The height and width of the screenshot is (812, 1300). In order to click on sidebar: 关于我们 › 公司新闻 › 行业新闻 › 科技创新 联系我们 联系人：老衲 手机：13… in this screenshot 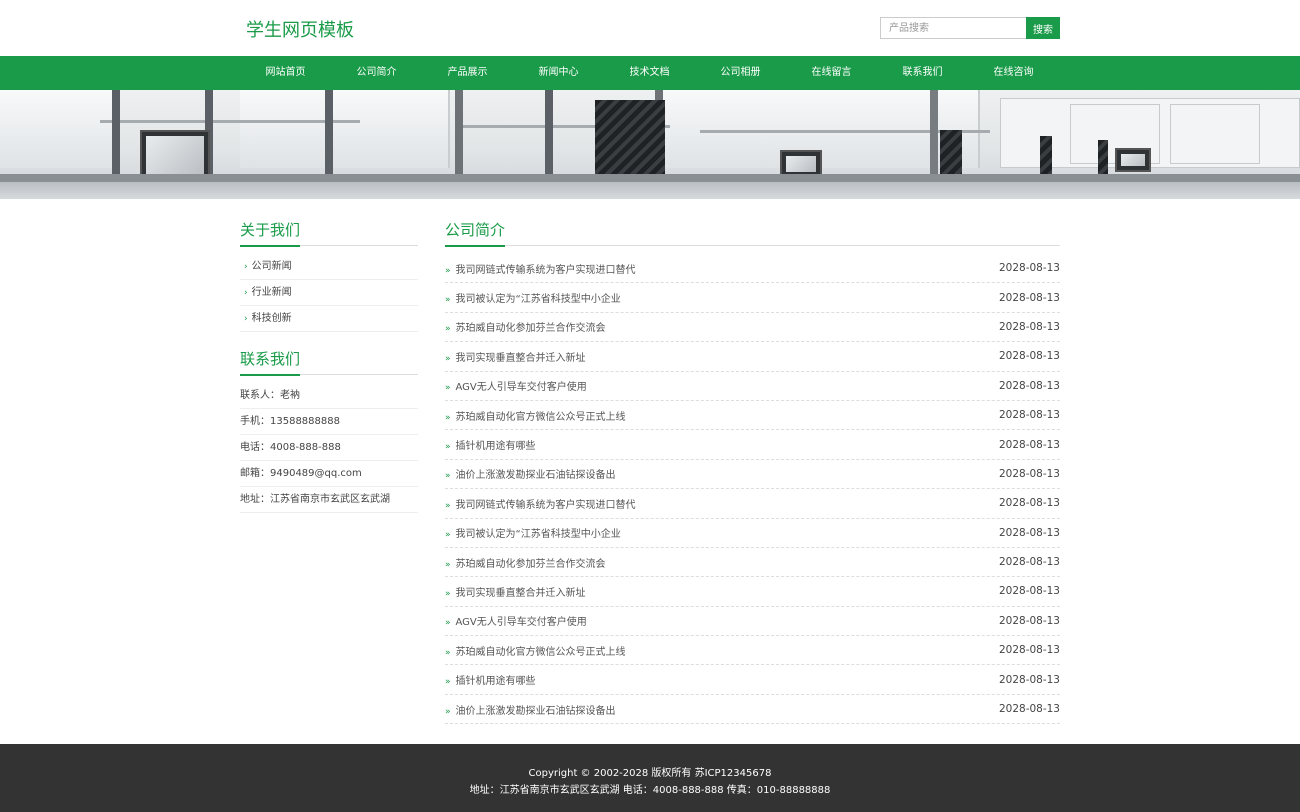, I will do `click(329, 471)`.